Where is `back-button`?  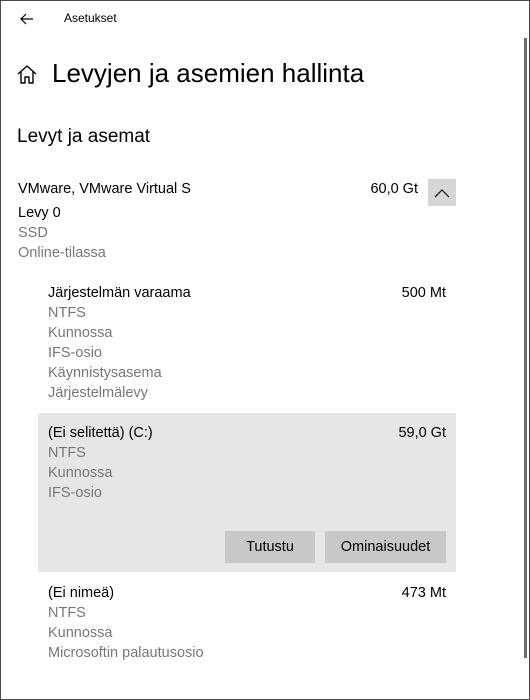 back-button is located at coordinates (27, 19).